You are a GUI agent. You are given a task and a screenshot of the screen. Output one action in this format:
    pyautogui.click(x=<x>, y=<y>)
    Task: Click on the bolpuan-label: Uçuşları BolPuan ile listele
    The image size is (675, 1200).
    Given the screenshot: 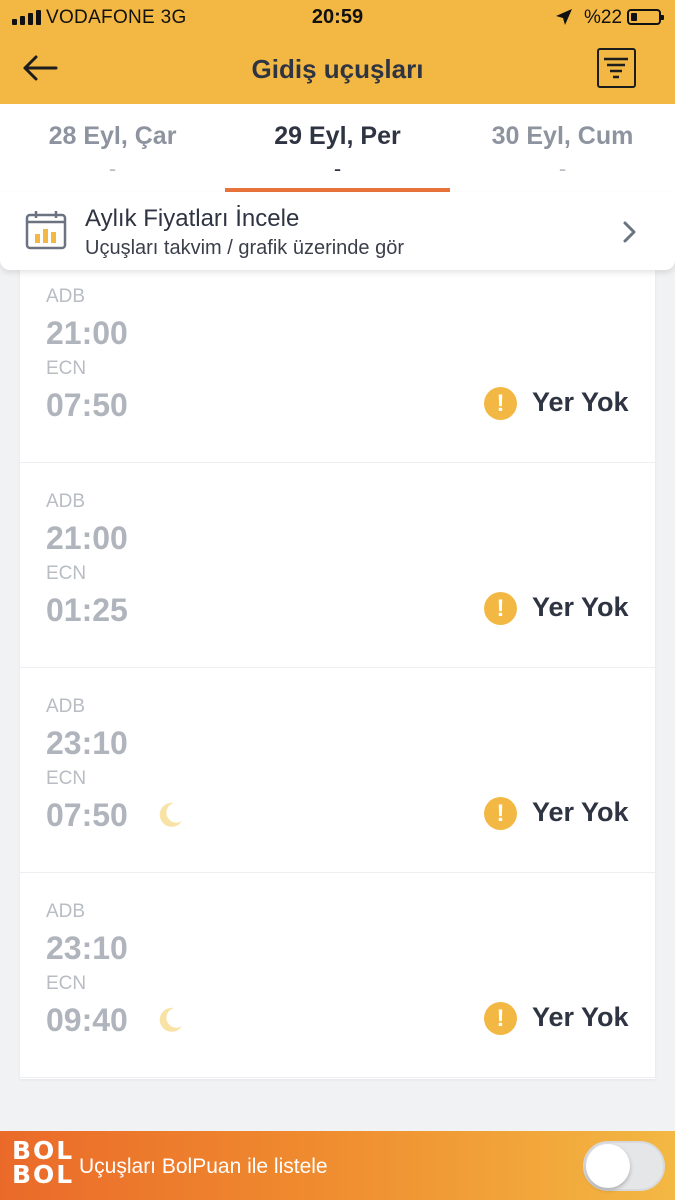 What is the action you would take?
    pyautogui.click(x=203, y=1166)
    